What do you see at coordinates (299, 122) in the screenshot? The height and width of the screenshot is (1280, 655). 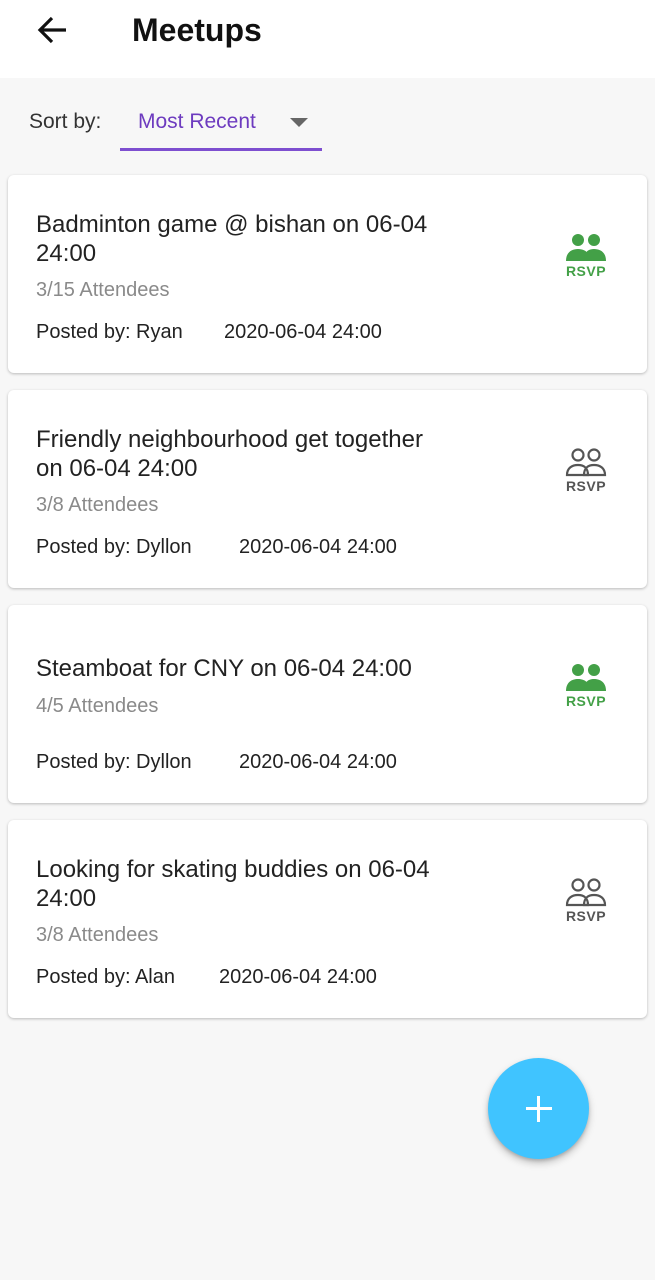 I see `caret-down-icon` at bounding box center [299, 122].